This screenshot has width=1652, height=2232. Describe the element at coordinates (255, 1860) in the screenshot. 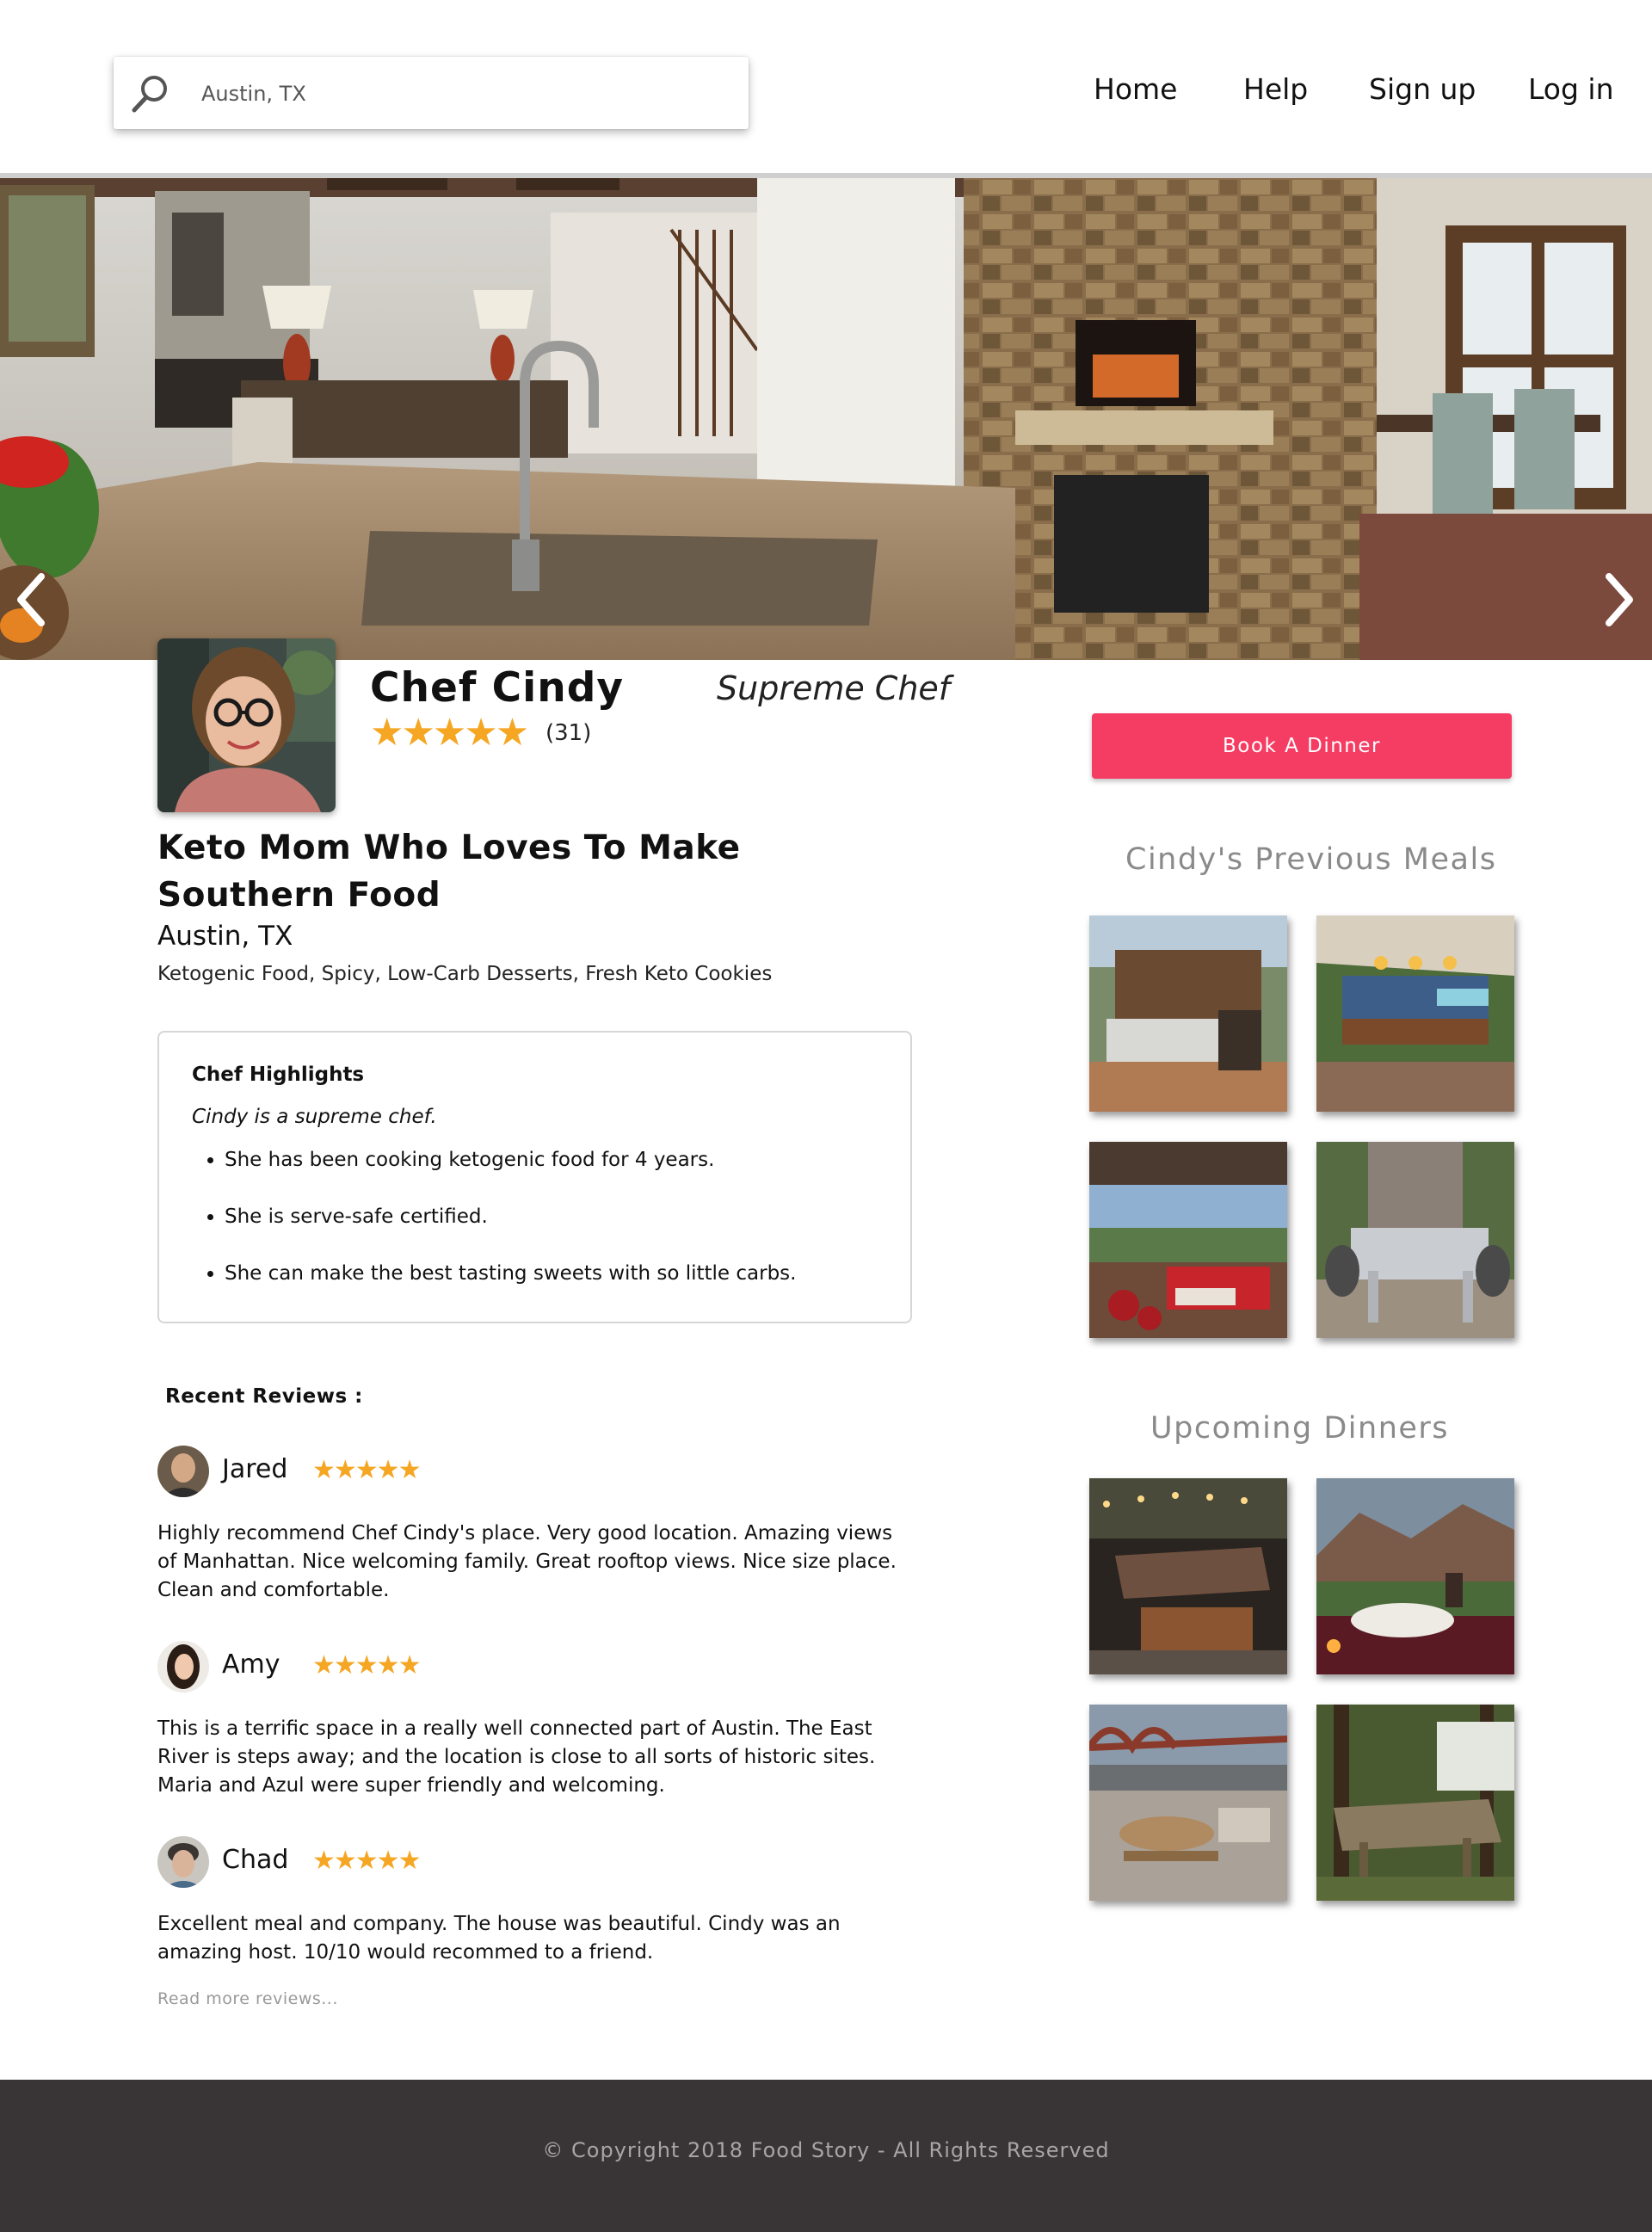

I see `reviewer-name: Chad` at that location.